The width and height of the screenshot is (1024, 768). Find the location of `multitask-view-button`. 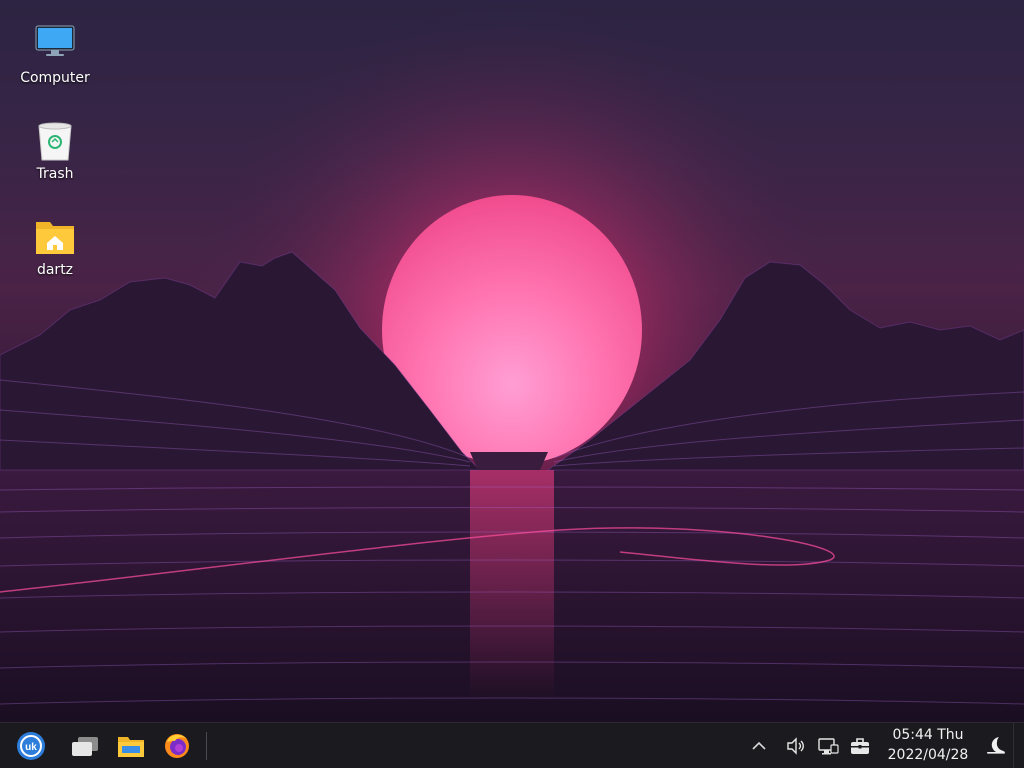

multitask-view-button is located at coordinates (85, 746).